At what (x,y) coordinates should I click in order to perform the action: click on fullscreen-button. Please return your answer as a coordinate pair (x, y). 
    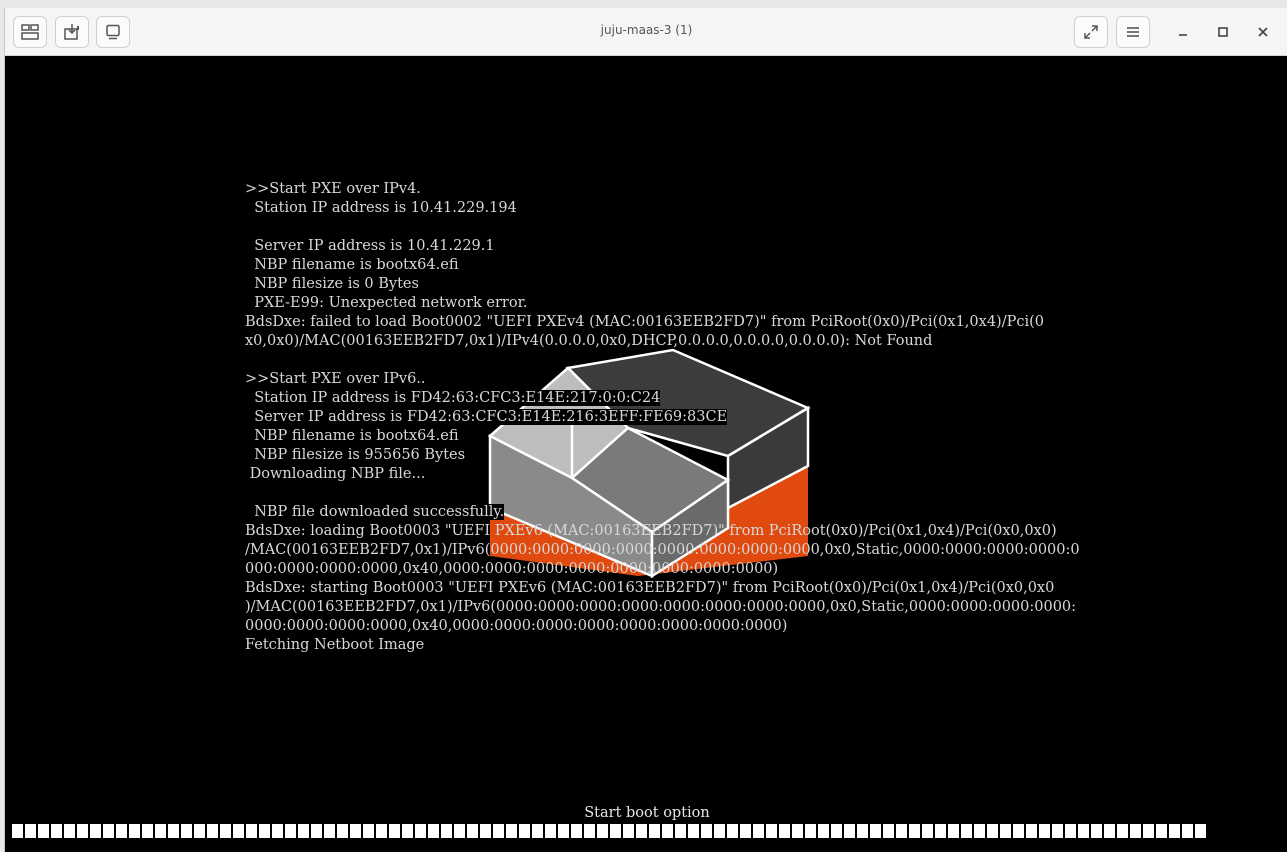
    Looking at the image, I should click on (1091, 32).